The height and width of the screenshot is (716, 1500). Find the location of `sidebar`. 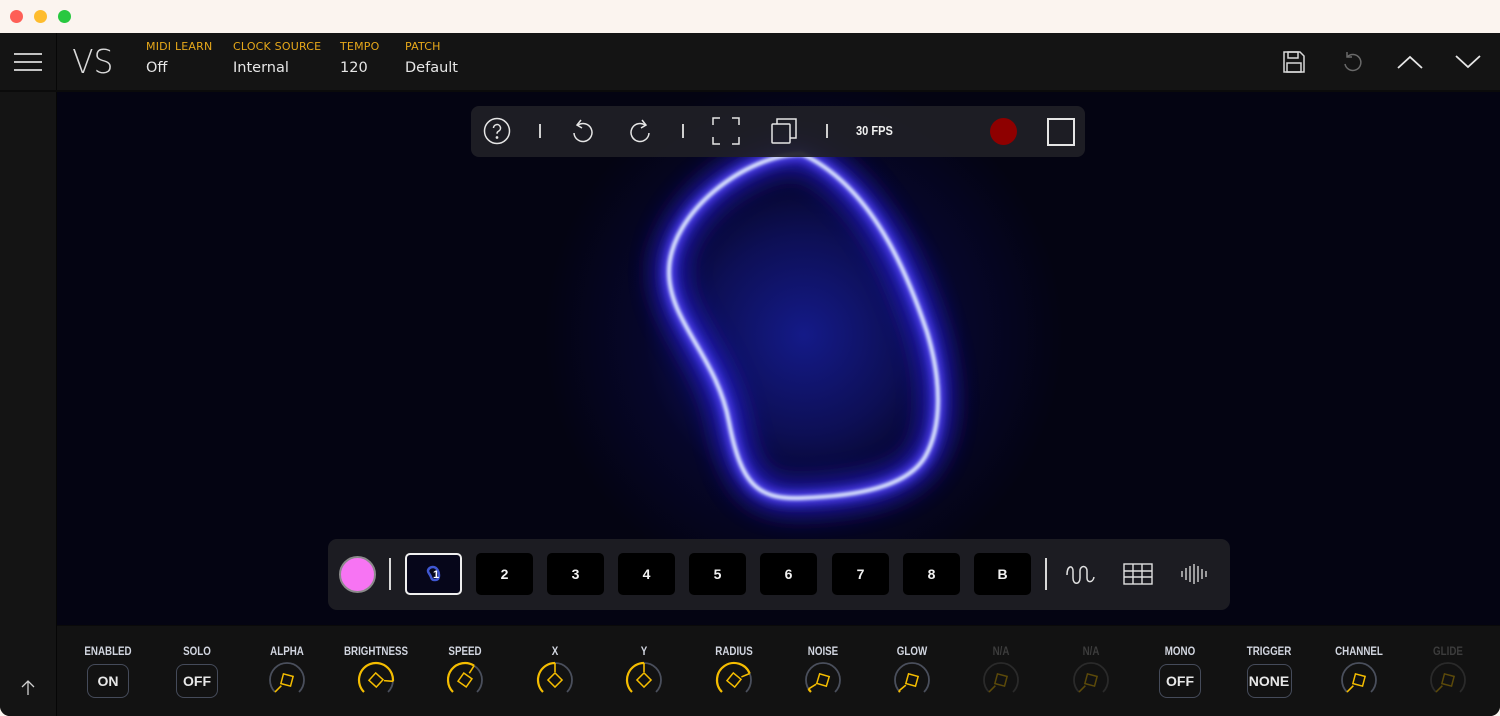

sidebar is located at coordinates (28, 404).